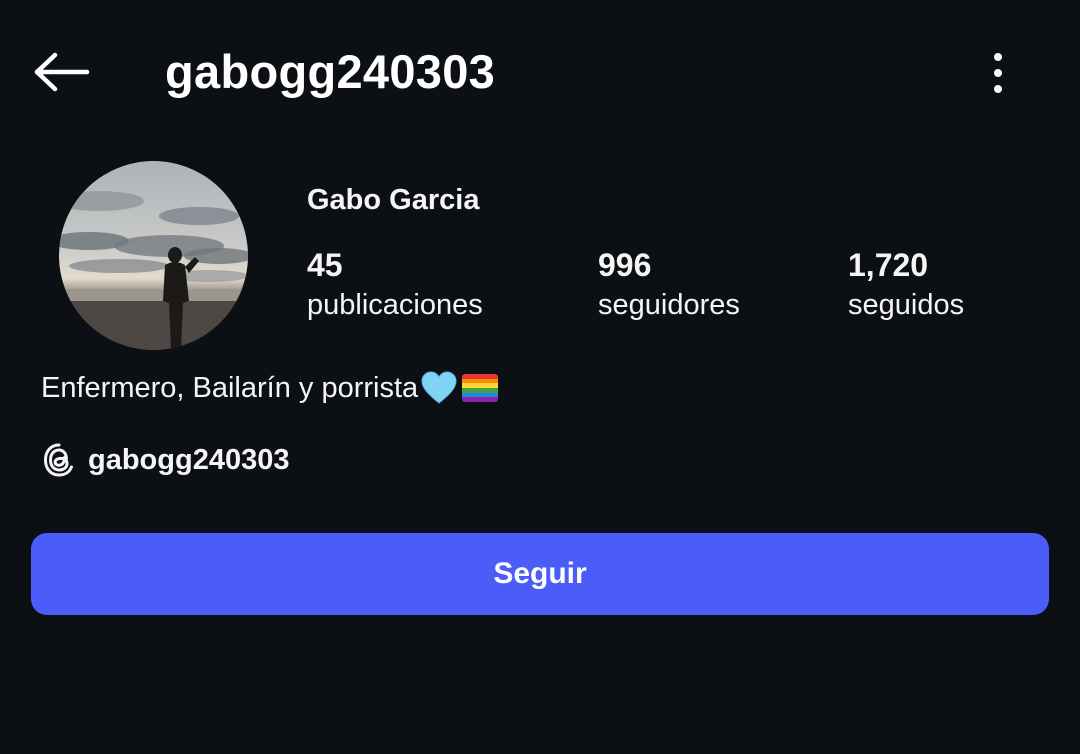 This screenshot has height=754, width=1080. I want to click on stat-following: 1,720 seguidos, so click(906, 286).